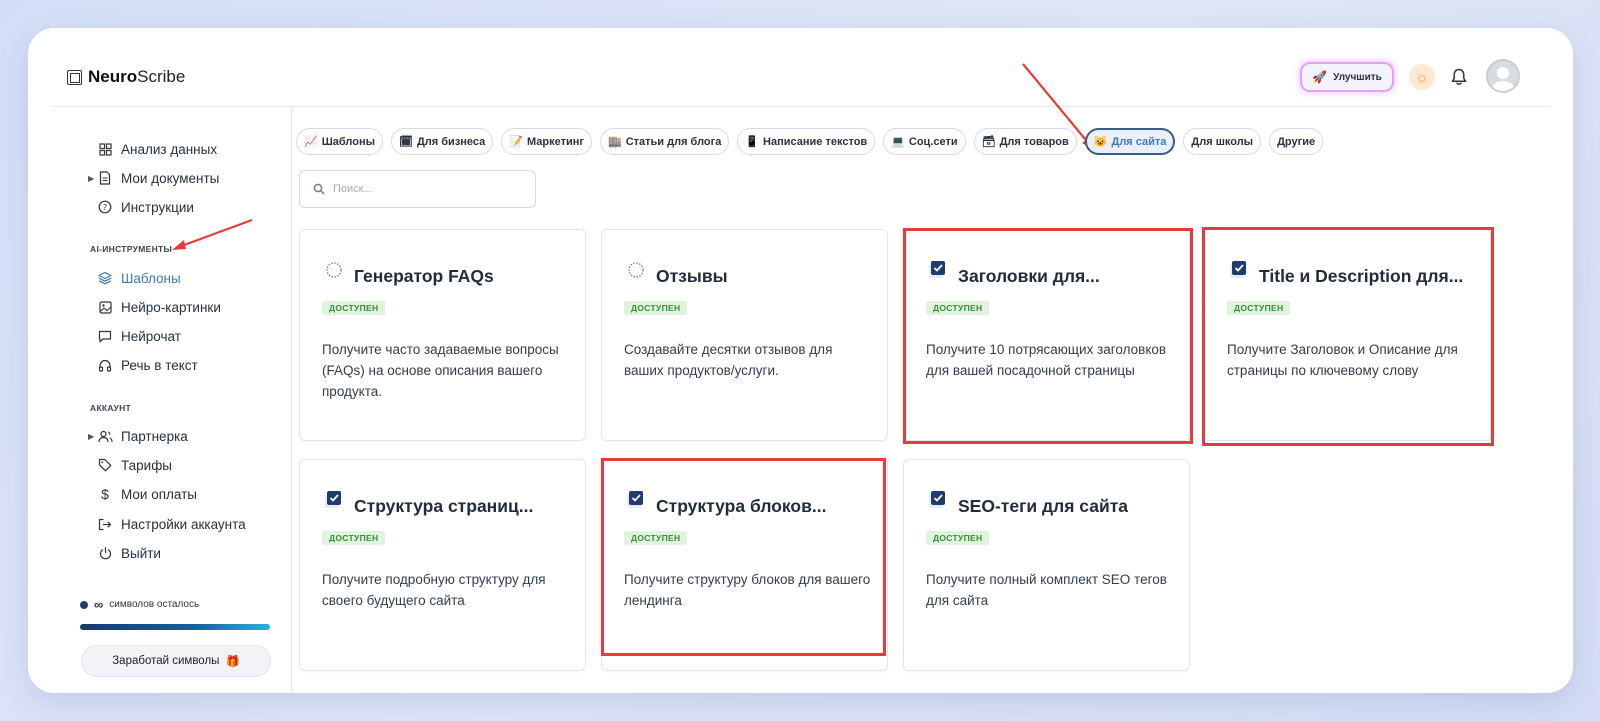 The width and height of the screenshot is (1600, 721). I want to click on sidebar-item-data-analysis: Анализ данных, so click(157, 149).